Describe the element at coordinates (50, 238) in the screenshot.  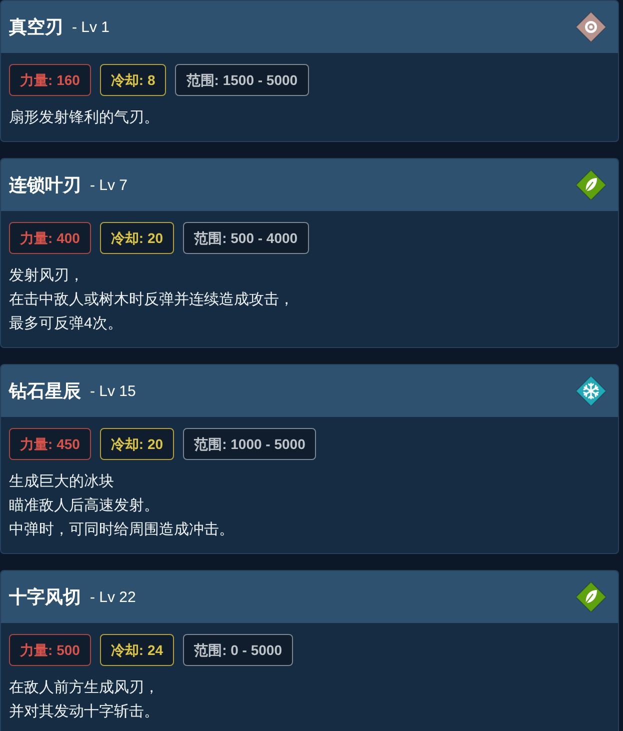
I see `stat-badge: 力量: 400` at that location.